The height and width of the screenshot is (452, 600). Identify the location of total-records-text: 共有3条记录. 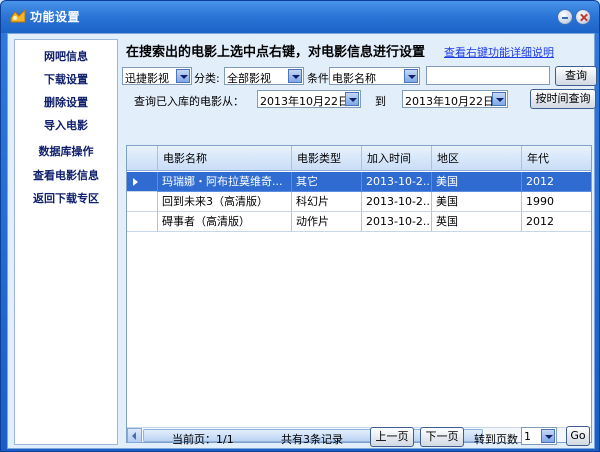
(312, 439).